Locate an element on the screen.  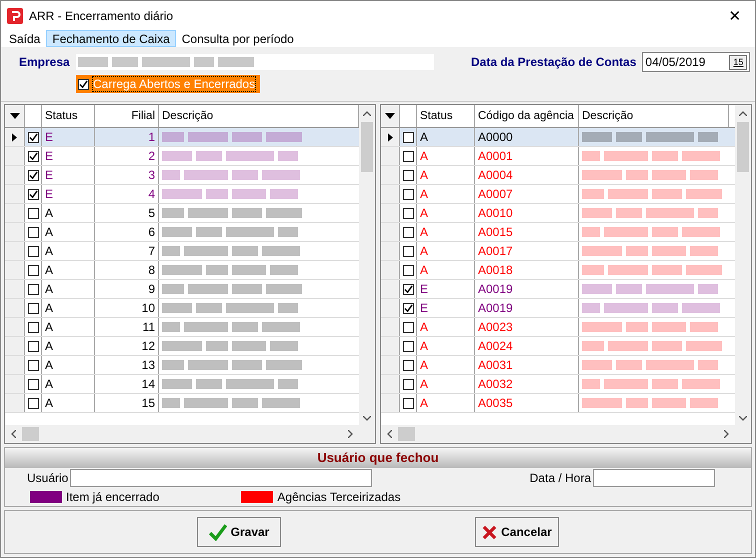
table-row: A 12 is located at coordinates (182, 346).